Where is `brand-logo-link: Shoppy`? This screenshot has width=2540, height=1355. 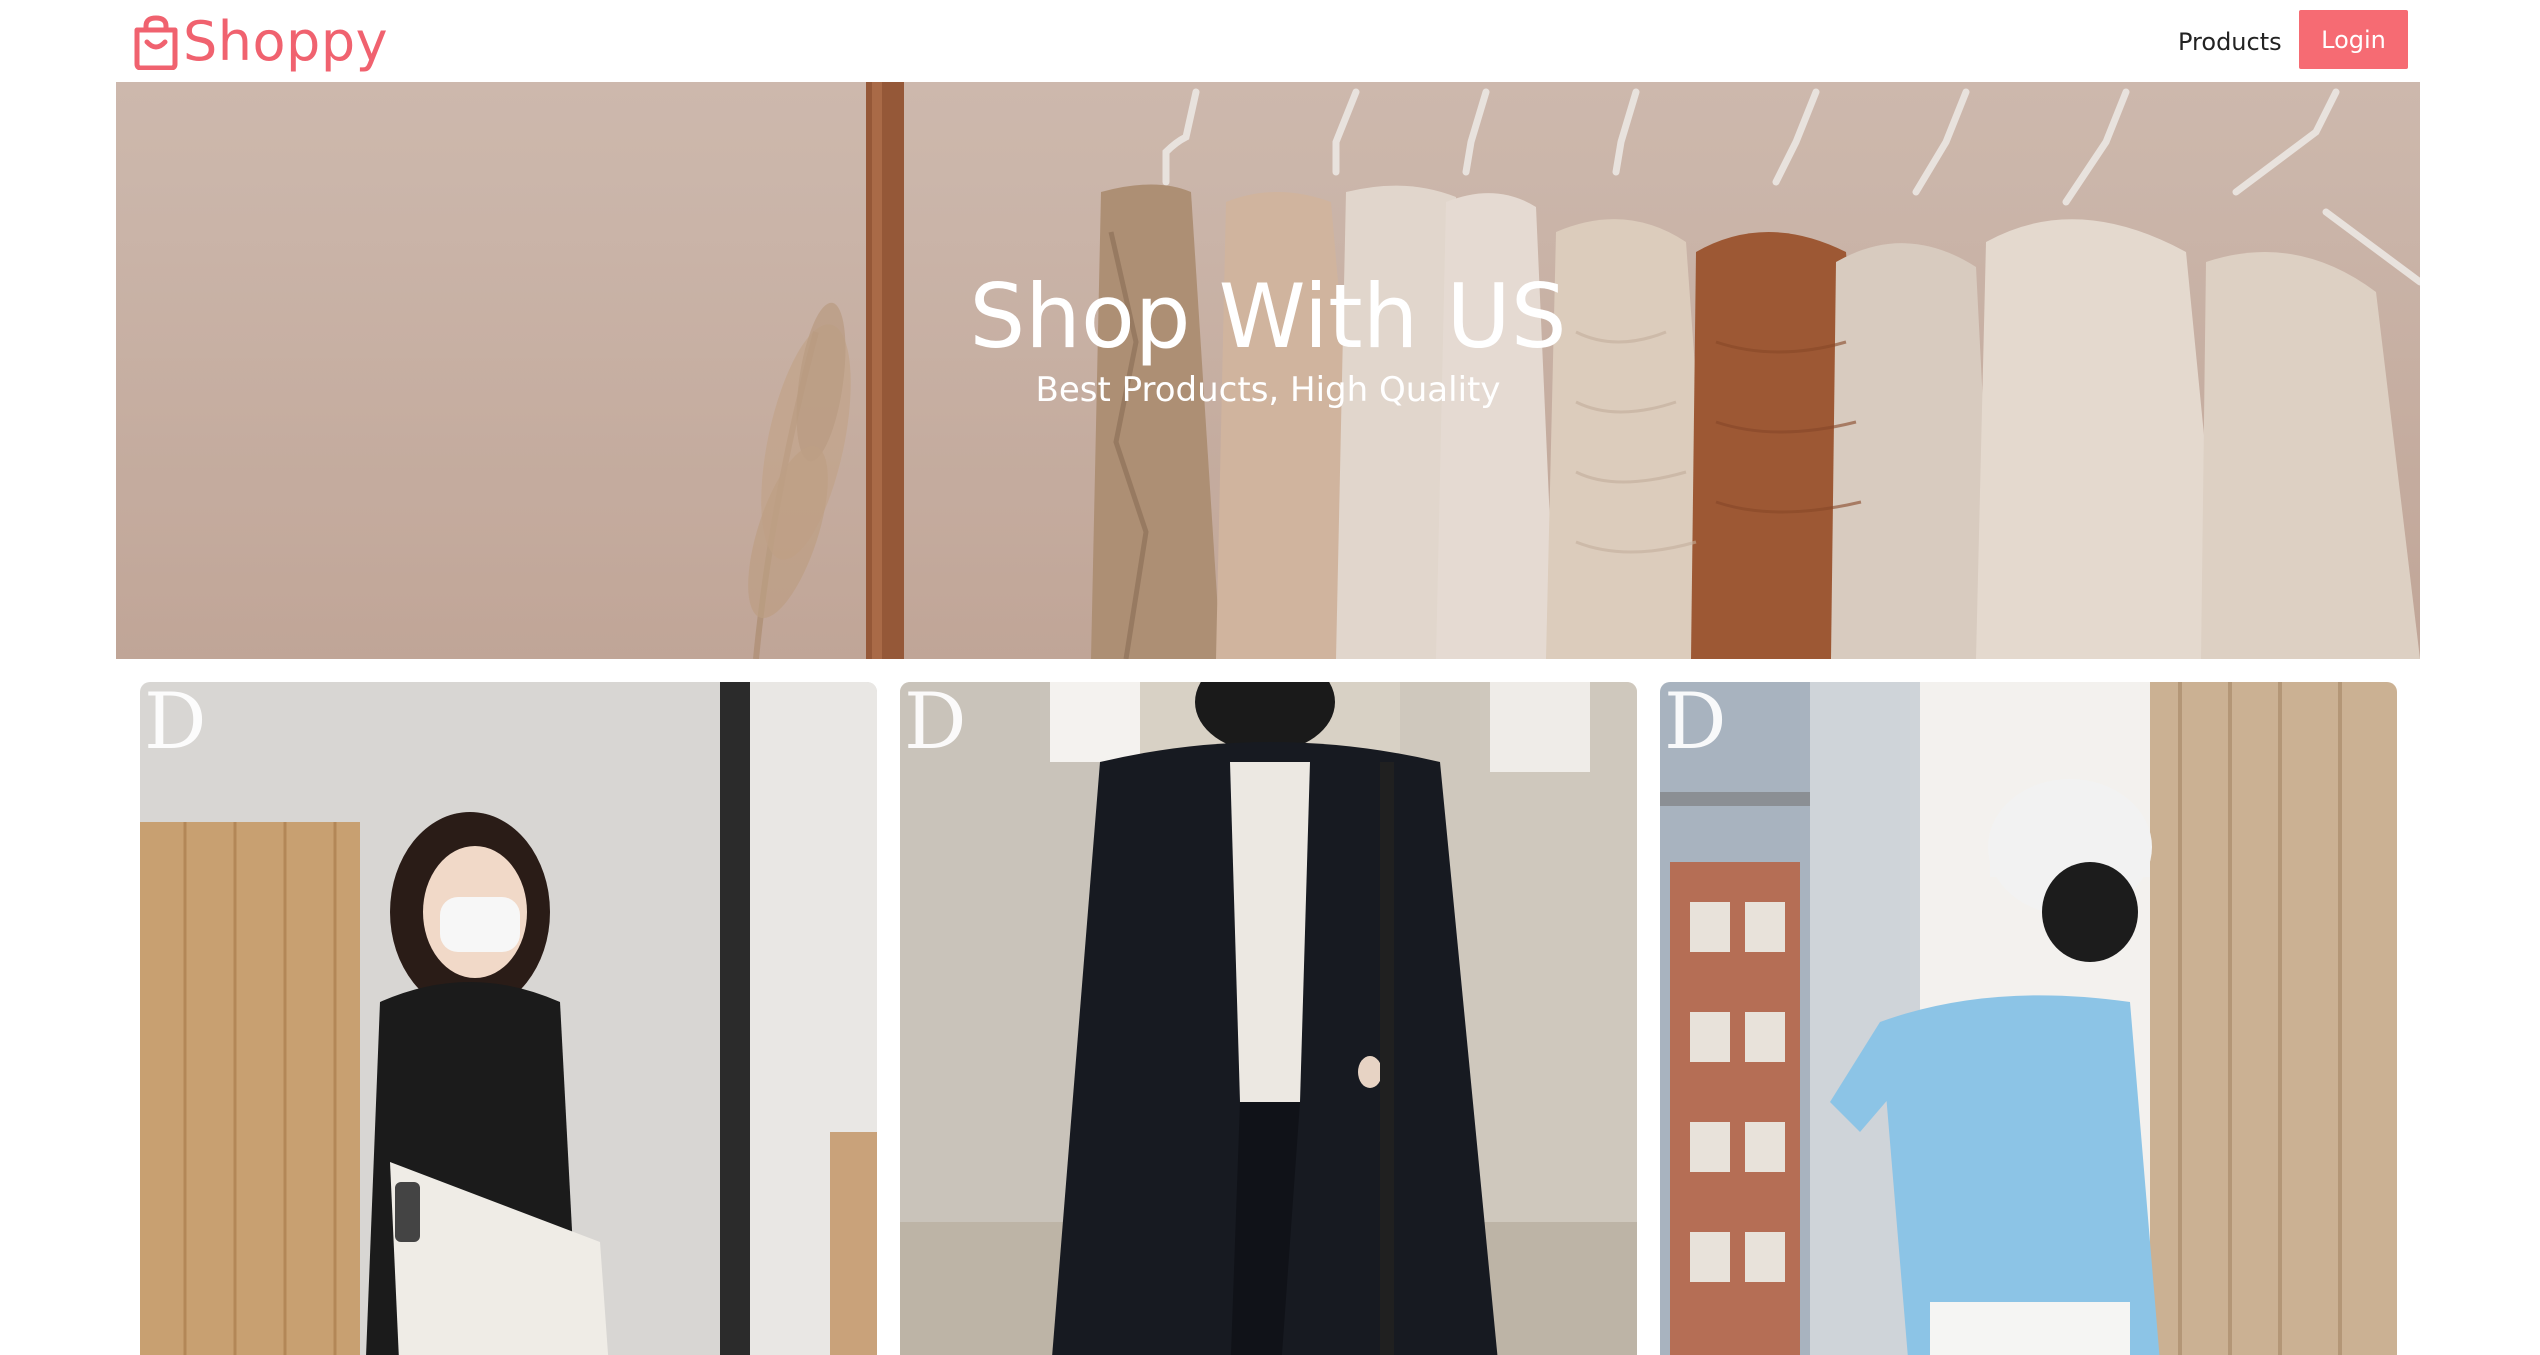 brand-logo-link: Shoppy is located at coordinates (259, 42).